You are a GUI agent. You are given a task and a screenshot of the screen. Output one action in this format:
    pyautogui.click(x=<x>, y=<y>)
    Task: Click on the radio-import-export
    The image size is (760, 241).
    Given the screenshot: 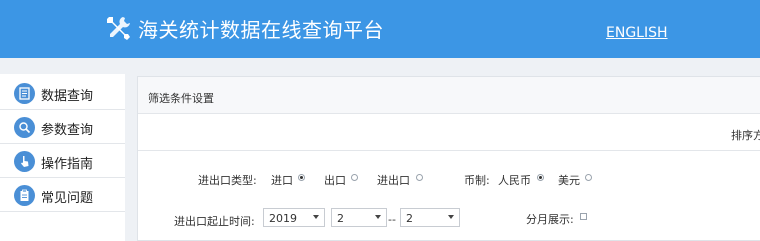 What is the action you would take?
    pyautogui.click(x=419, y=177)
    